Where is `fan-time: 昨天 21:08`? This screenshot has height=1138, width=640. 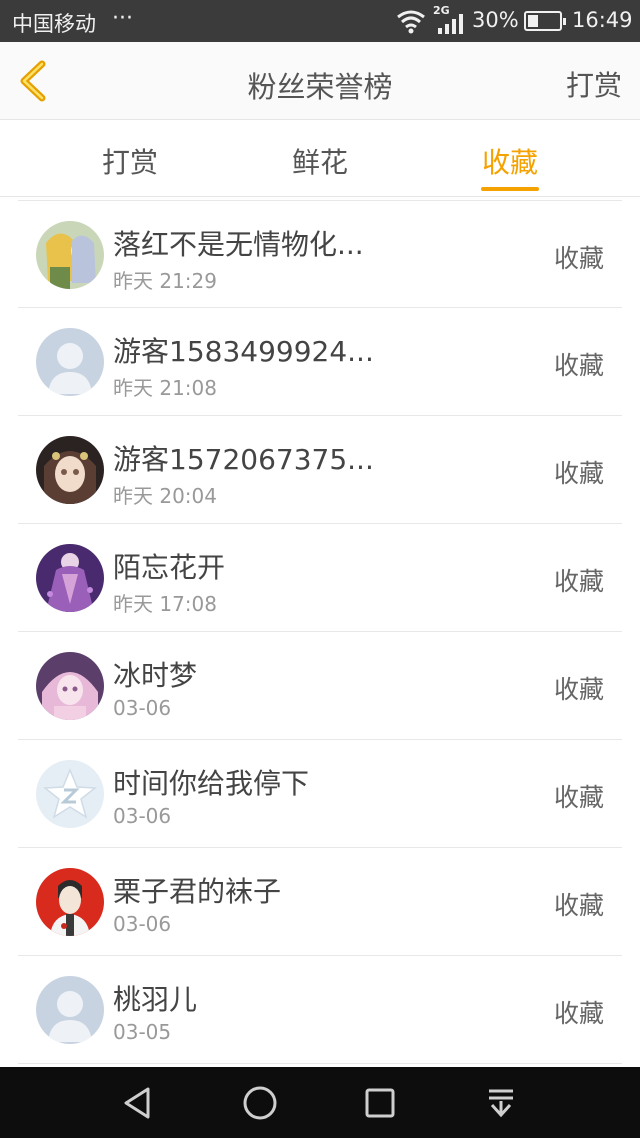
fan-time: 昨天 21:08 is located at coordinates (165, 388).